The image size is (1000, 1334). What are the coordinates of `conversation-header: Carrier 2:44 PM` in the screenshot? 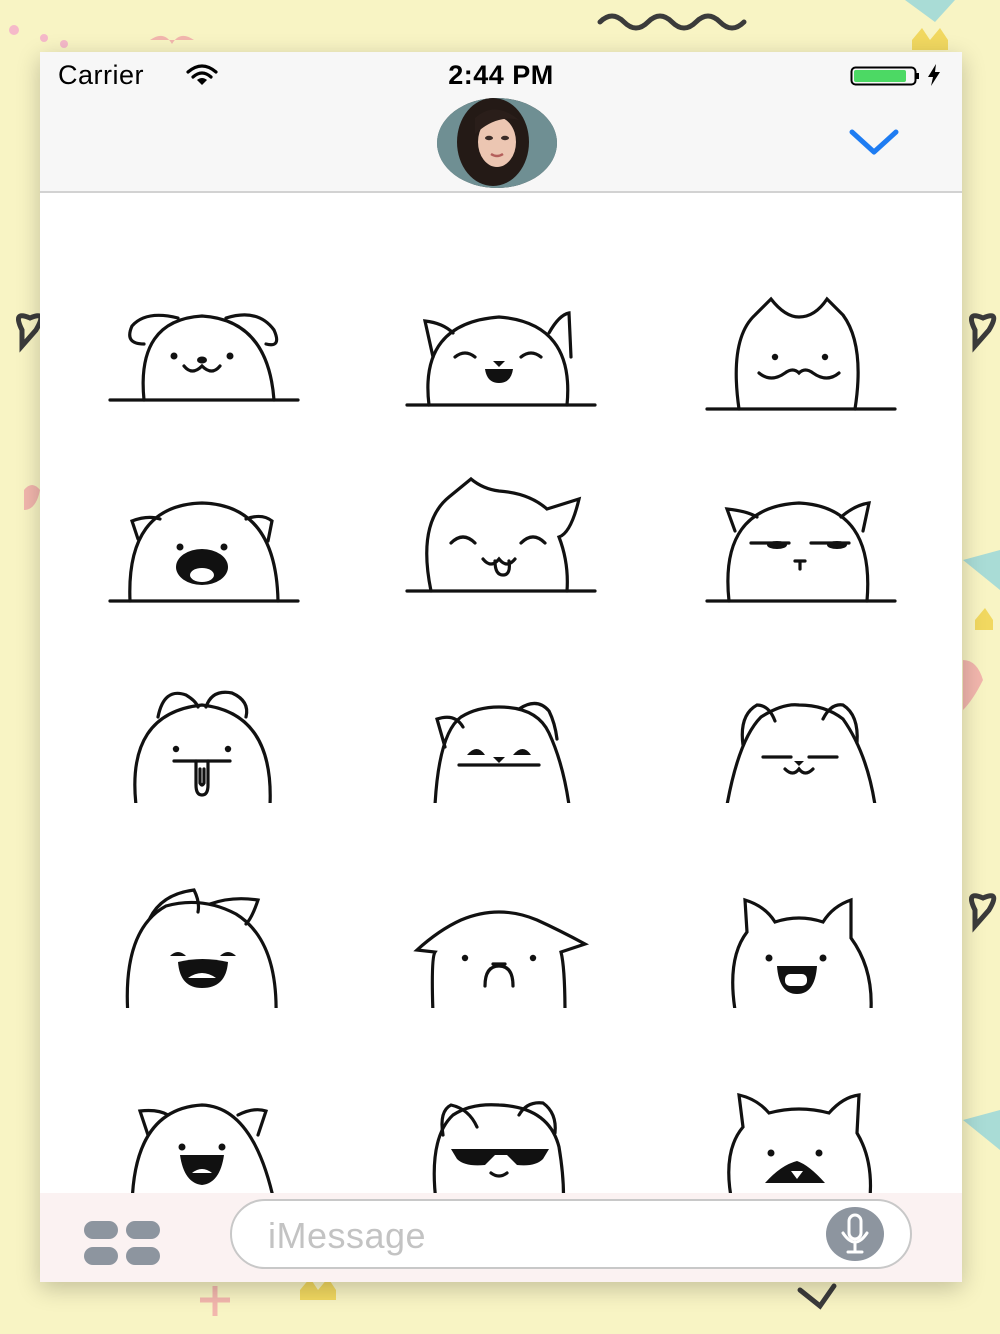 It's located at (501, 122).